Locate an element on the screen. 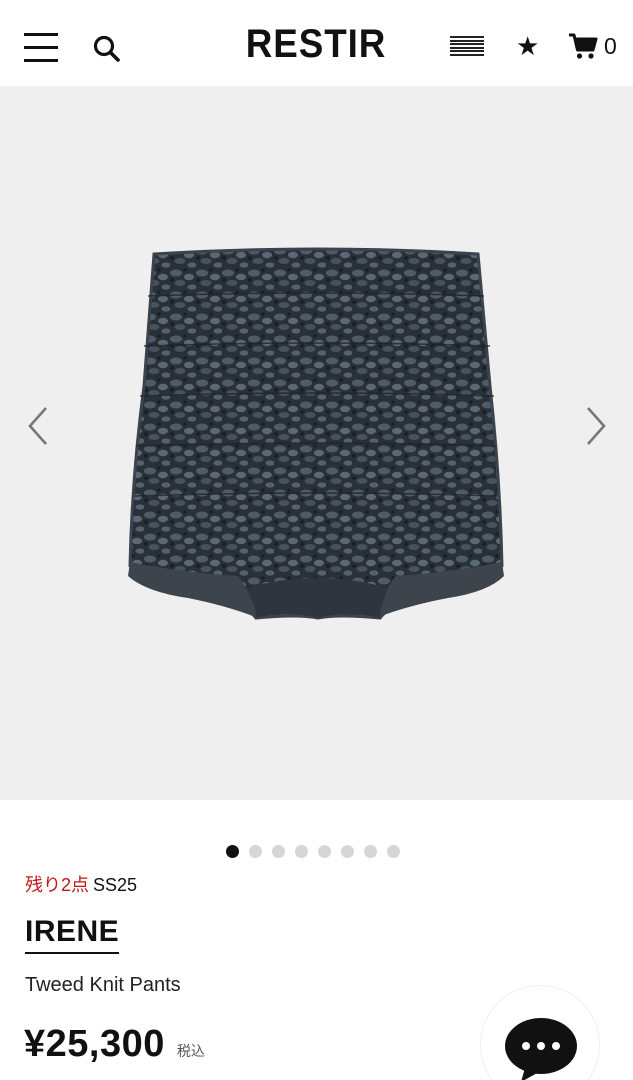 The image size is (633, 1080). stock-season-line: 残り2点 SS25 is located at coordinates (81, 885).